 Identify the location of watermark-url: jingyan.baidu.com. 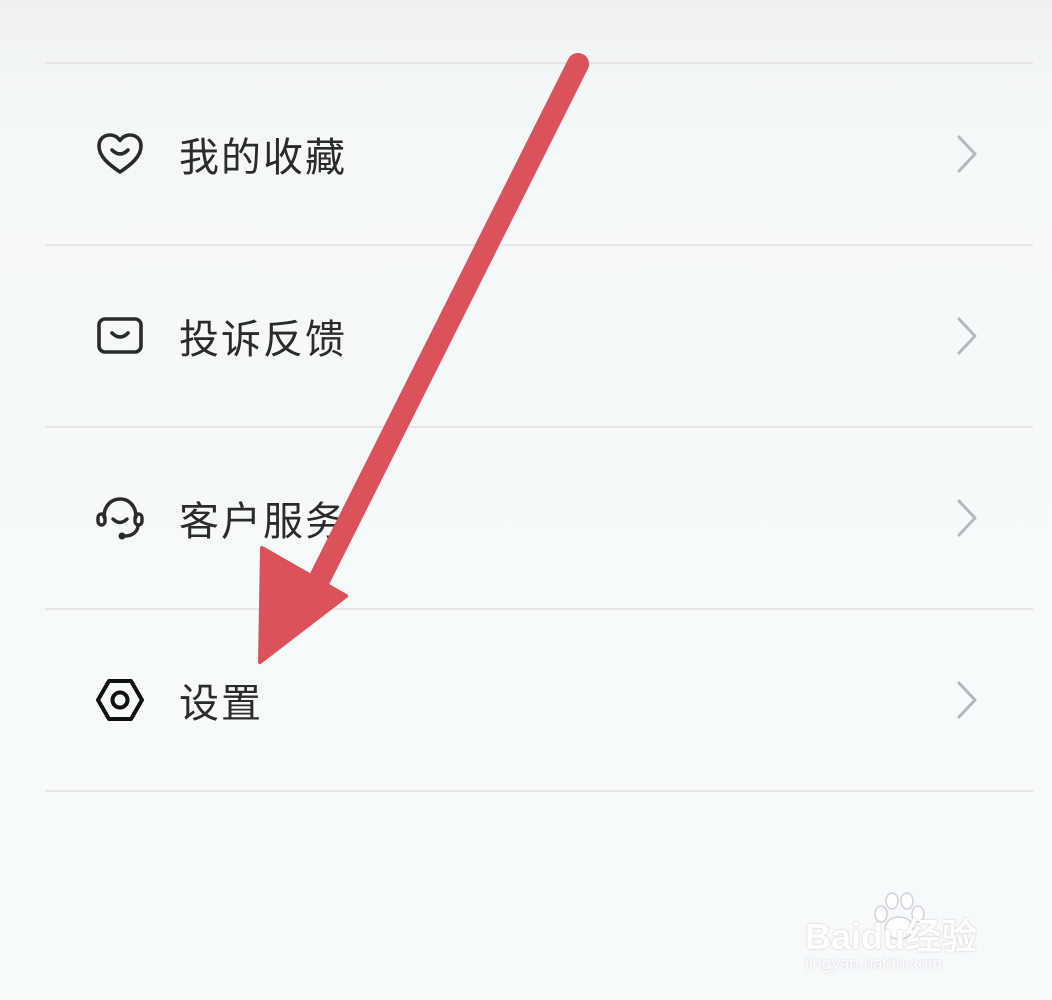
(874, 963).